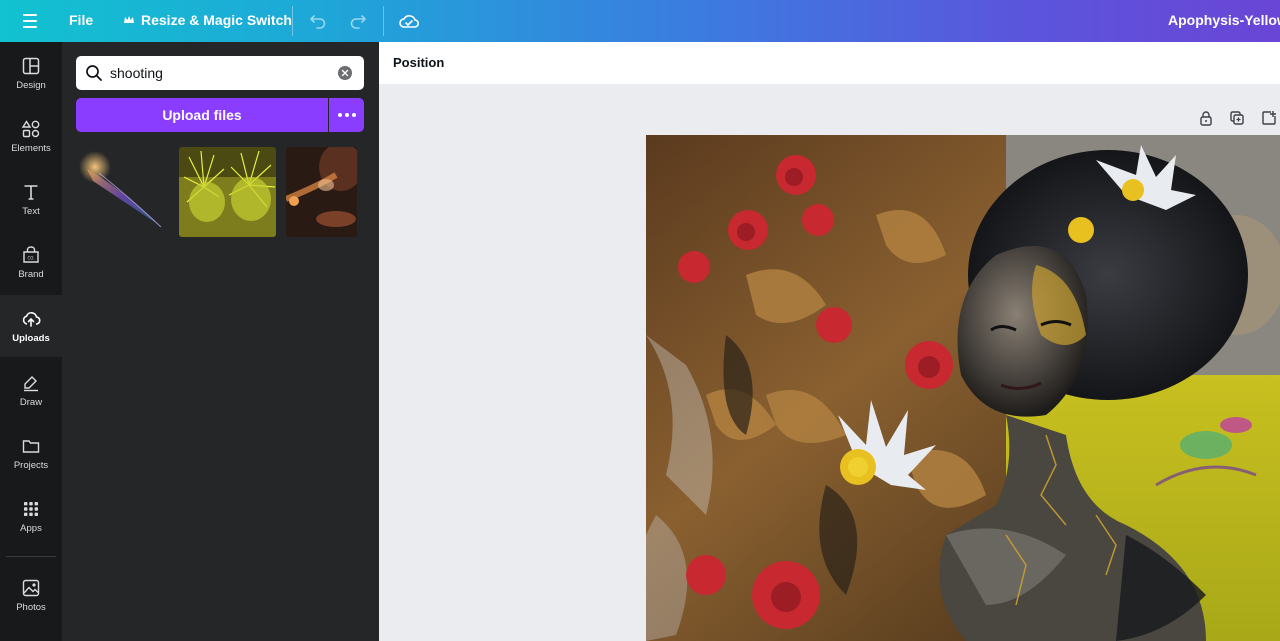  Describe the element at coordinates (31, 211) in the screenshot. I see `rail-label: Text` at that location.